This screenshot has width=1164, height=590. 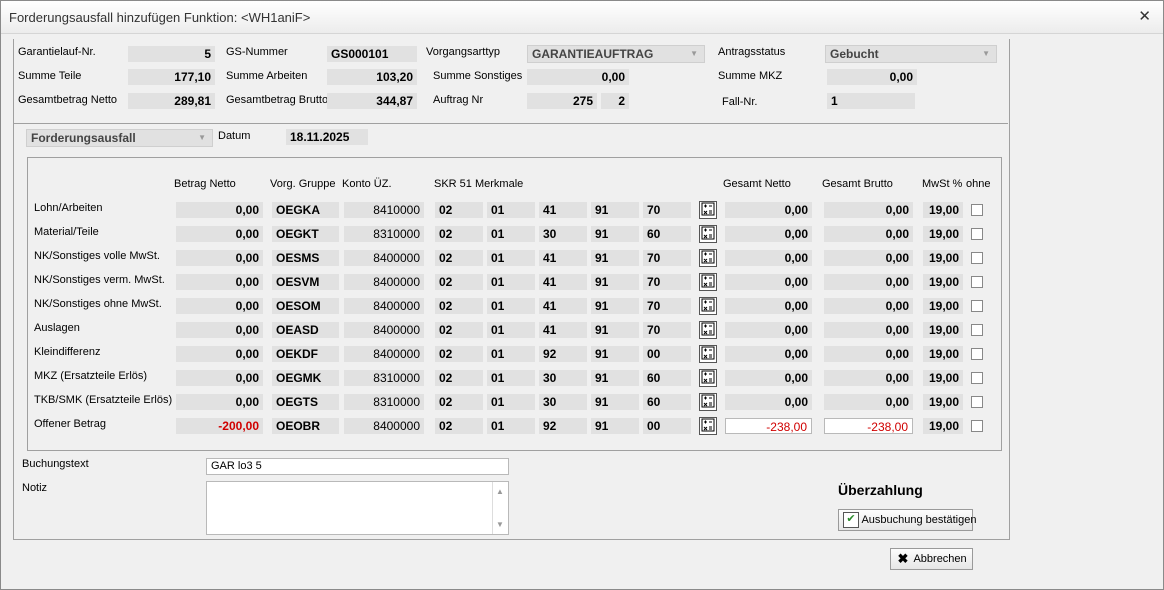 I want to click on cell-netto: -200,00, so click(x=219, y=426).